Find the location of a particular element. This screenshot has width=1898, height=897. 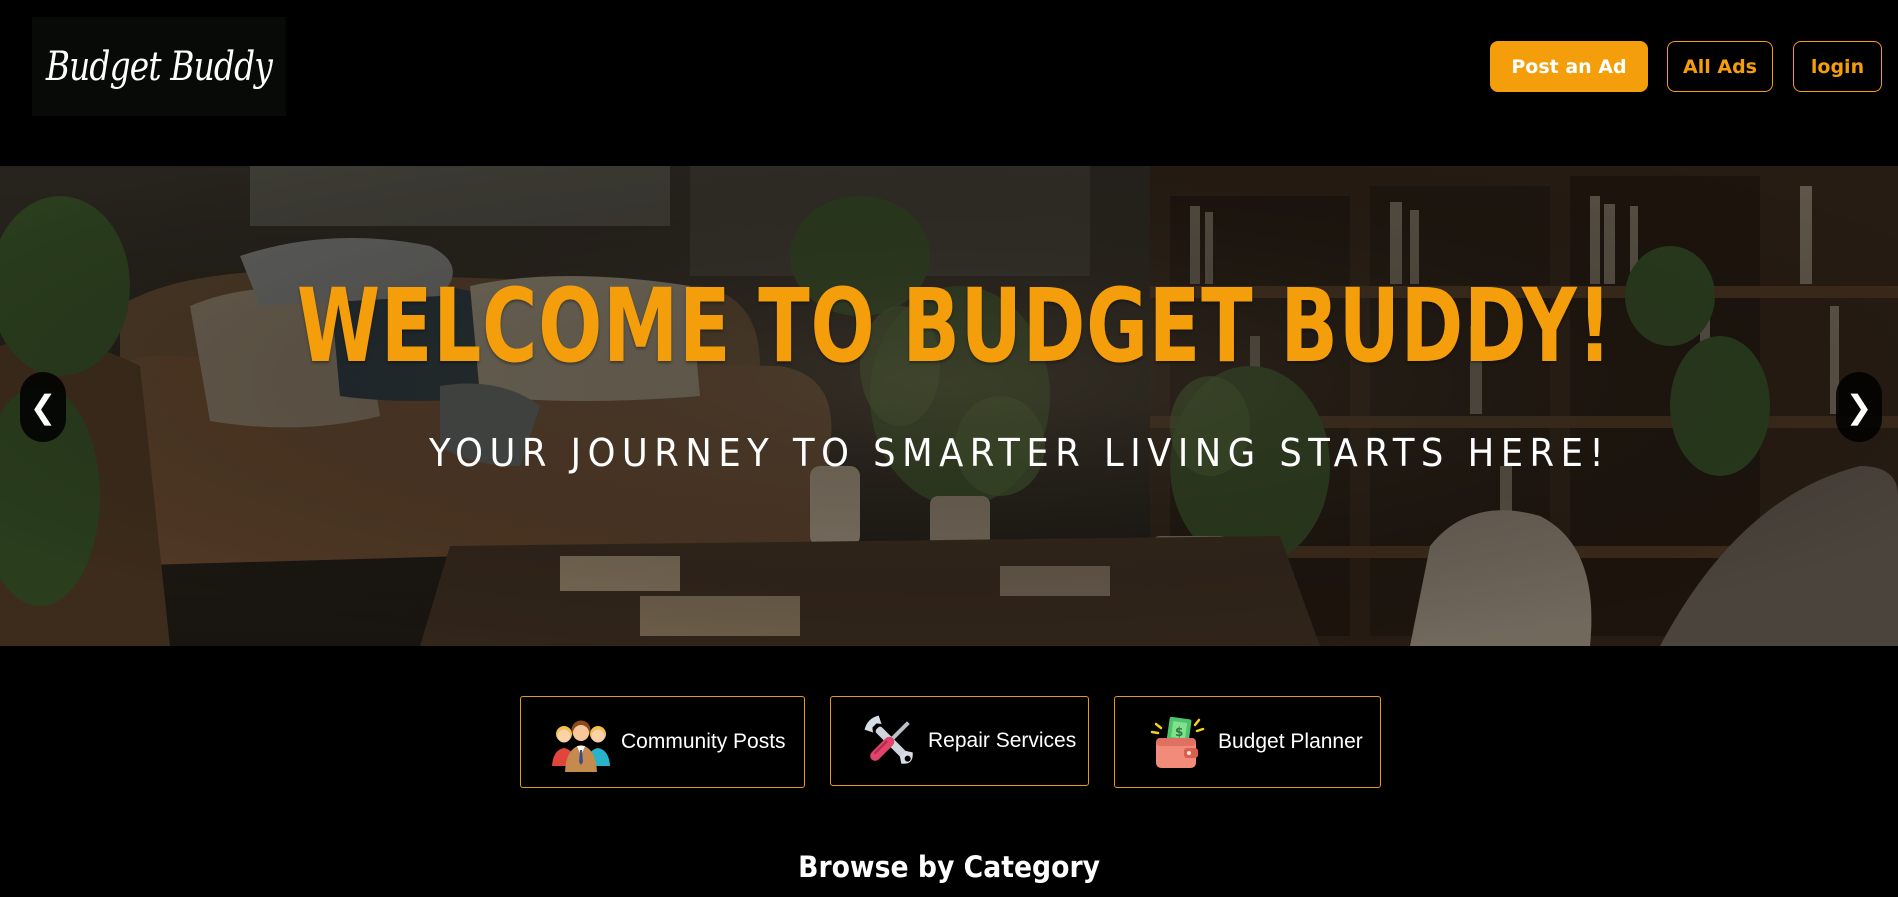

logo: Budget Buddy is located at coordinates (159, 66).